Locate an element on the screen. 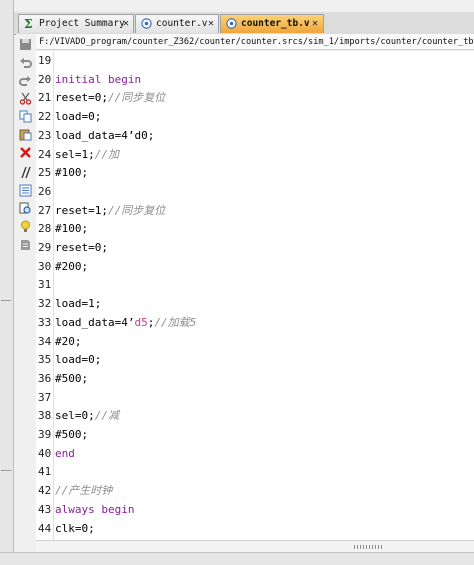 This screenshot has width=474, height=565. line-number: 28 is located at coordinates (45, 229).